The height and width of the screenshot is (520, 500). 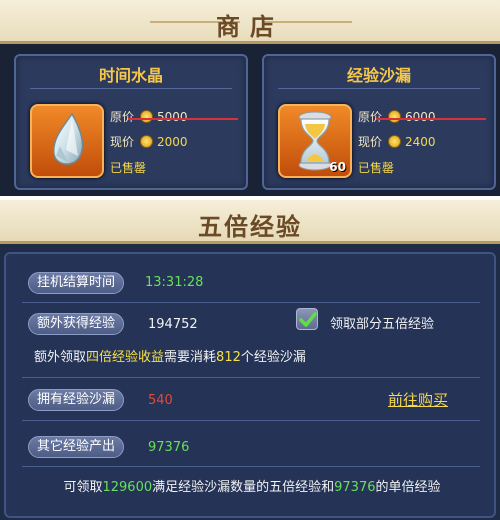 What do you see at coordinates (60, 357) in the screenshot?
I see `cost-note-prefix: 额外领取` at bounding box center [60, 357].